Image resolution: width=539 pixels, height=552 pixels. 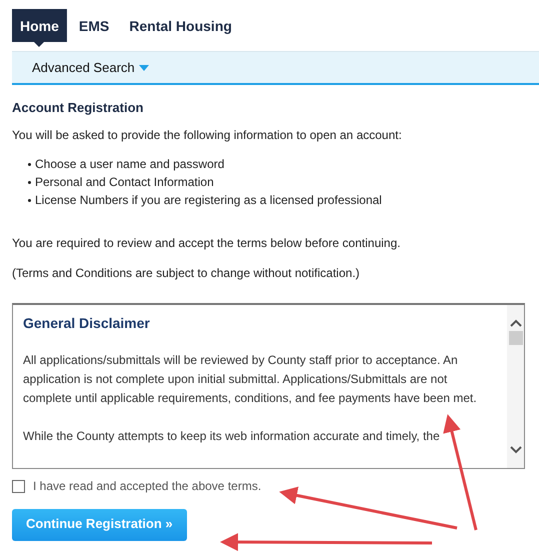 I want to click on section-heading: Account Registration, so click(x=78, y=107).